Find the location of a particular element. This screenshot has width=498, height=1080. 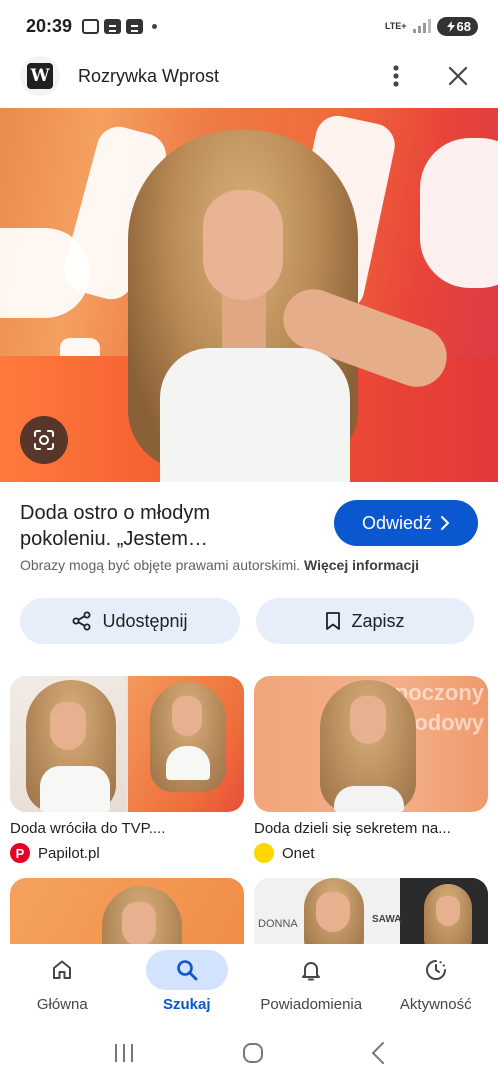

nav-label: Aktywność is located at coordinates (435, 1004).